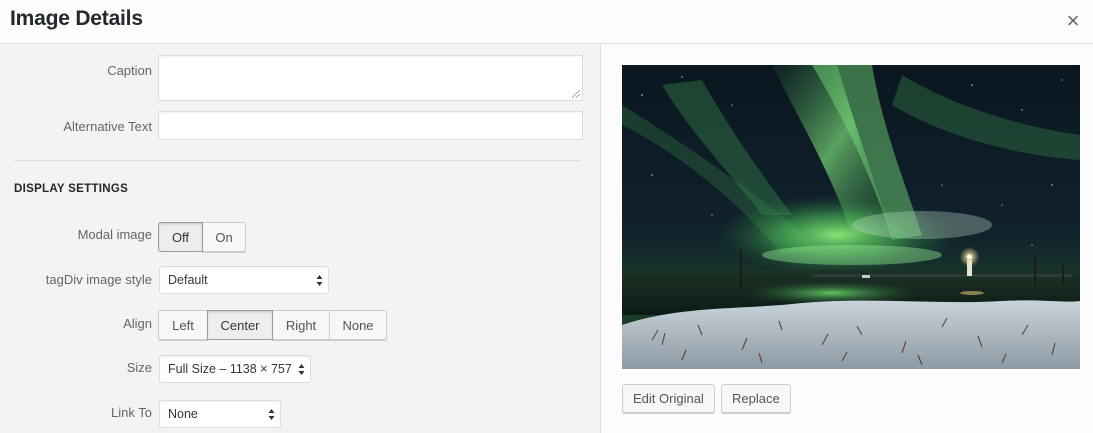 This screenshot has height=433, width=1093. I want to click on align-left-button: Left, so click(183, 325).